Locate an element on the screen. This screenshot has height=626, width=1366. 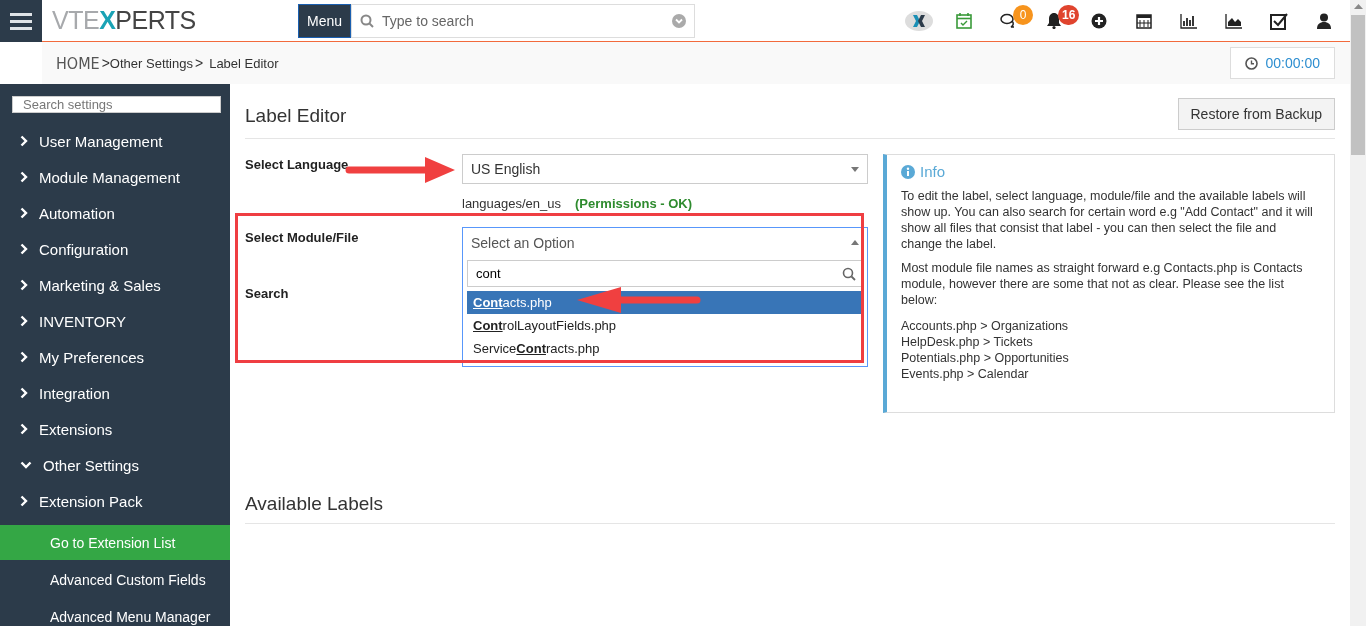
mapping-text: Potentials.php > Opportunities is located at coordinates (985, 358).